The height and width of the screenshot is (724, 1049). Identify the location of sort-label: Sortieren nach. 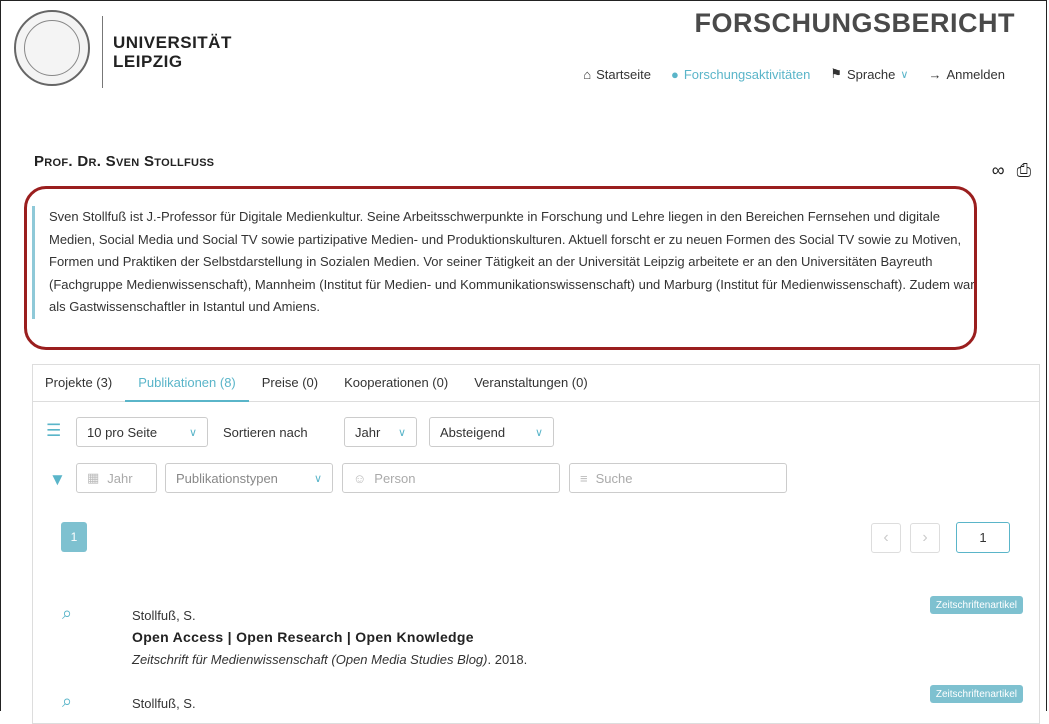
(265, 432).